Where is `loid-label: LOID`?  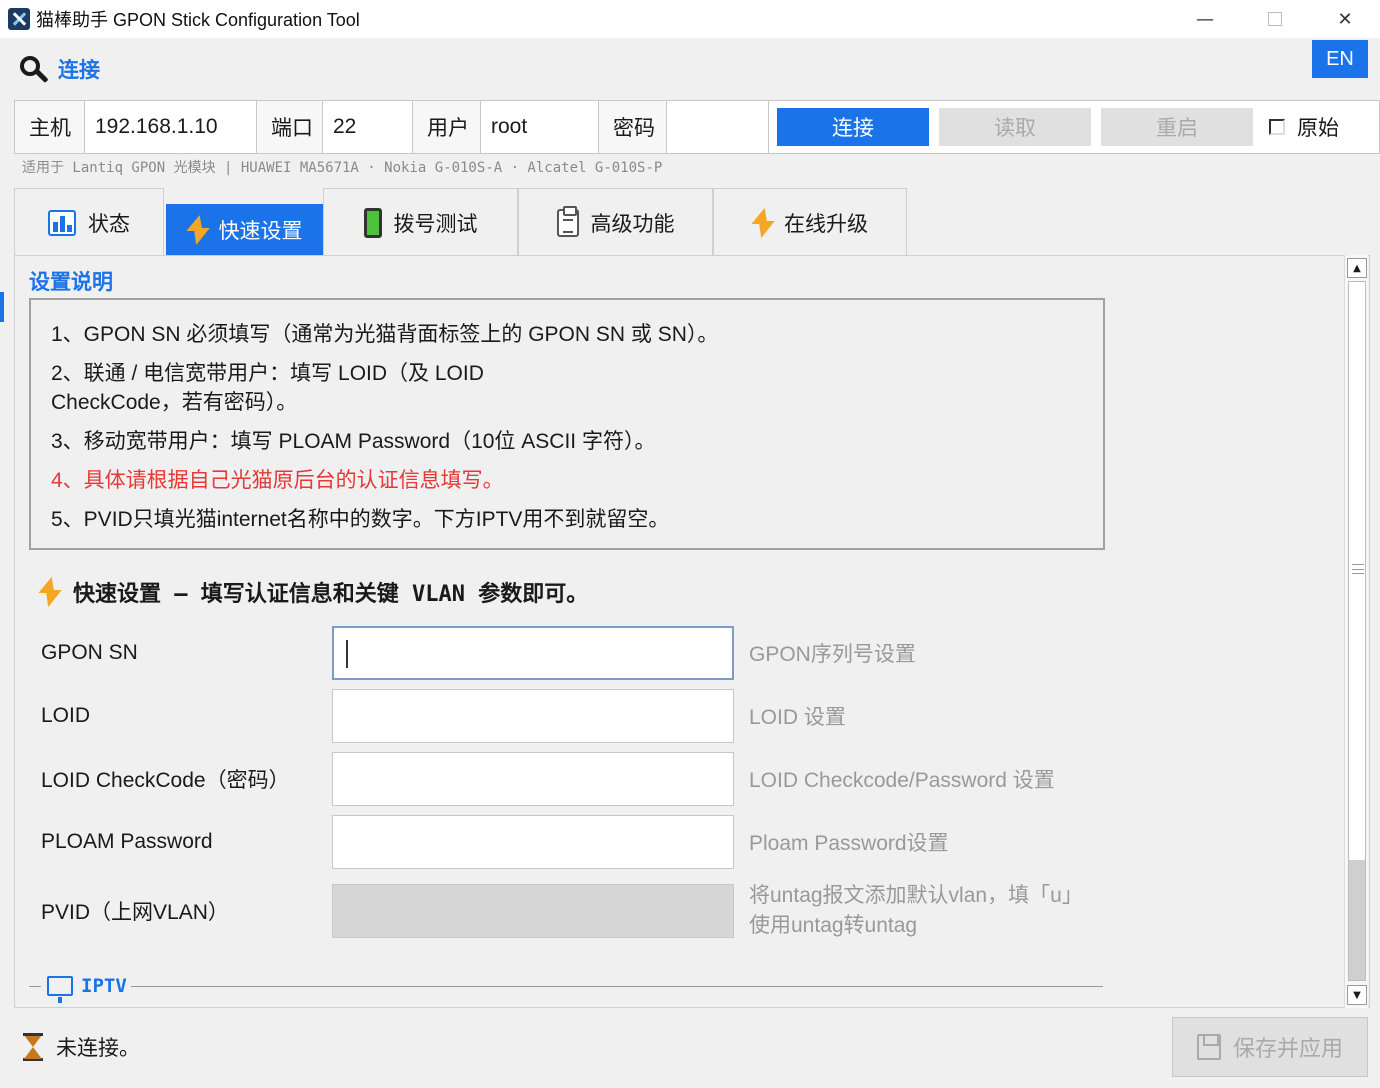
loid-label: LOID is located at coordinates (66, 715).